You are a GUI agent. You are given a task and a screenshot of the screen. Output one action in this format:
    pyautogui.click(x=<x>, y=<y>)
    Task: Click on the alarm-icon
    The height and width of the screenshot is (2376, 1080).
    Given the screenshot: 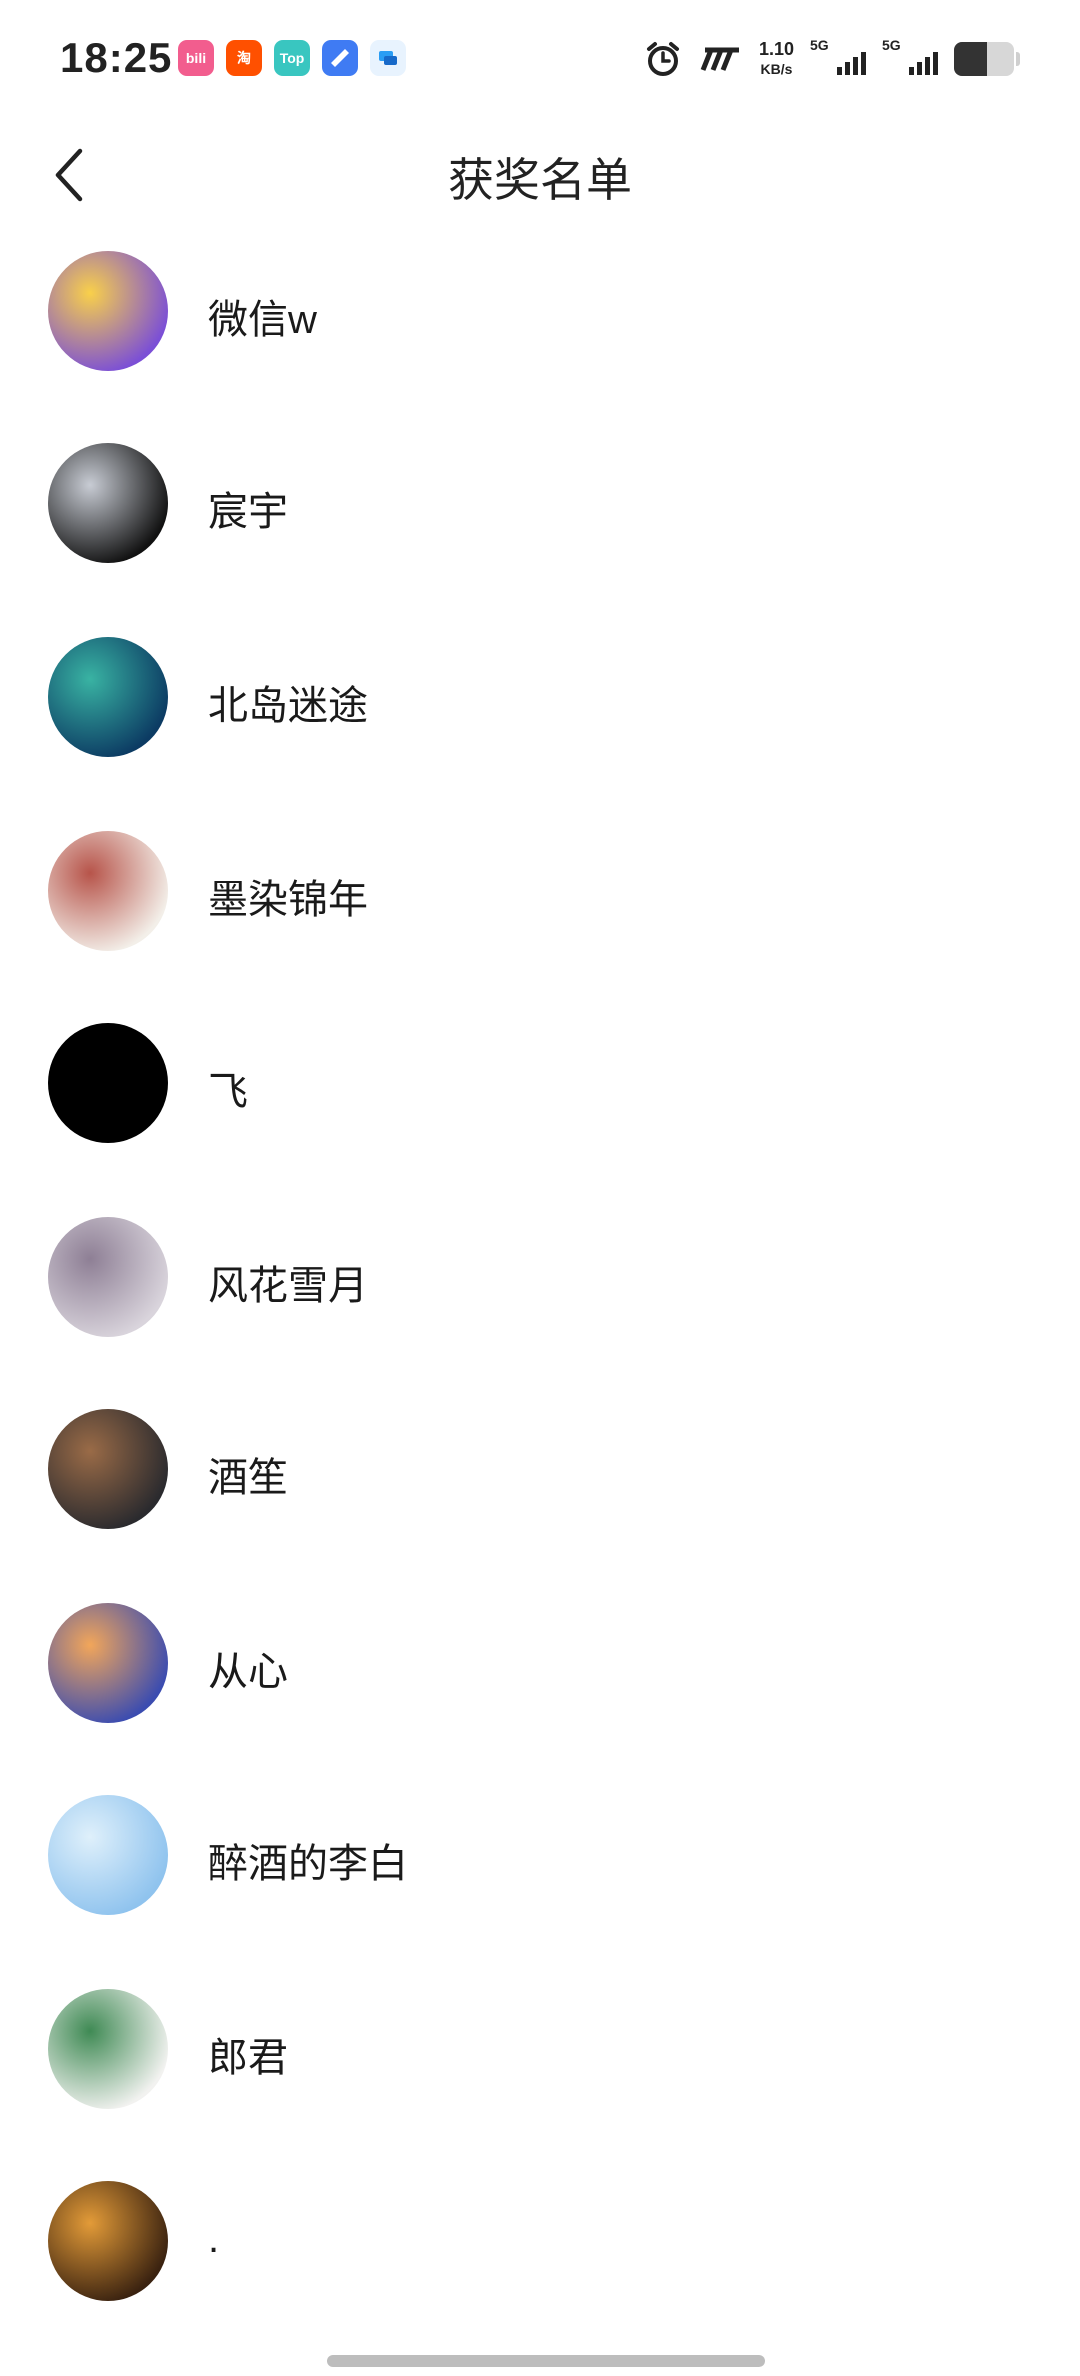 What is the action you would take?
    pyautogui.click(x=662, y=59)
    